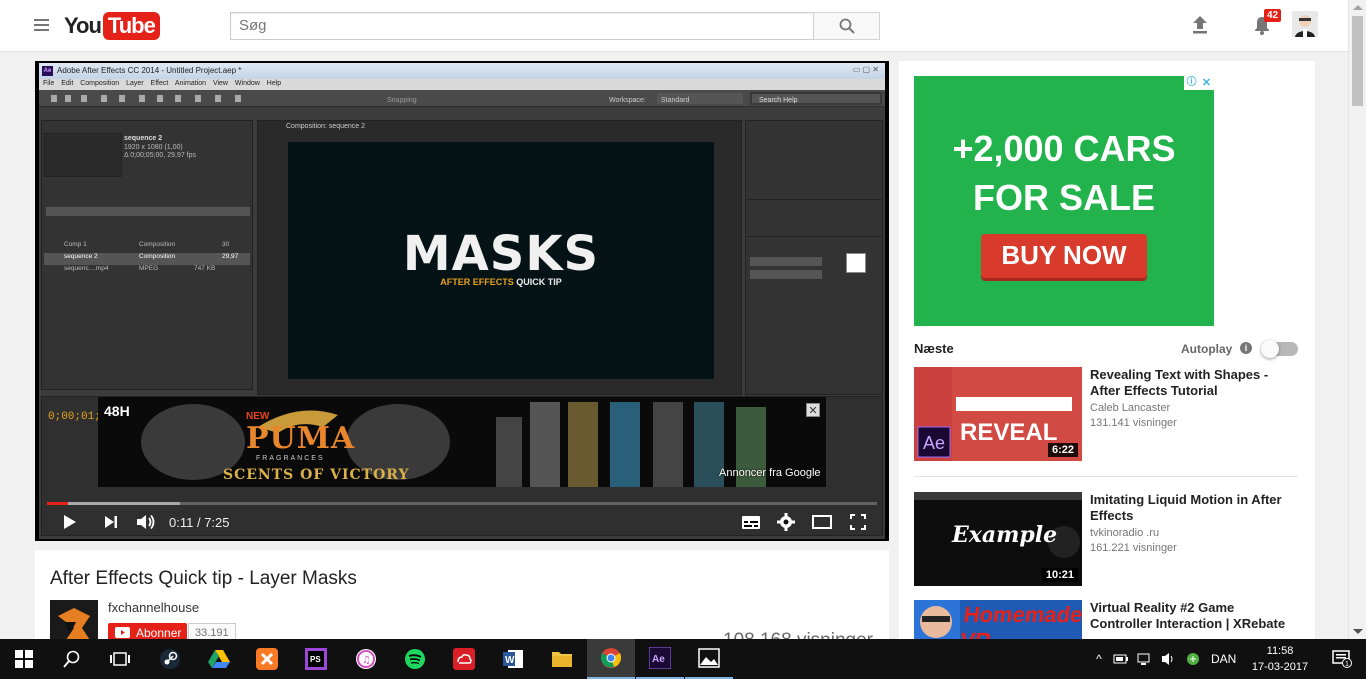 The width and height of the screenshot is (1366, 679). Describe the element at coordinates (675, 100) in the screenshot. I see `svg-text: Standard` at that location.